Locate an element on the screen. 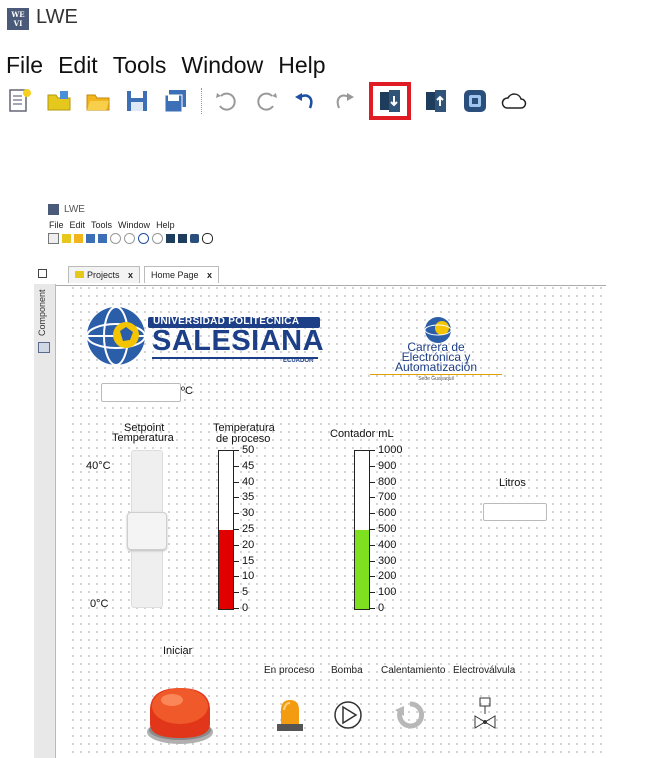 The width and height of the screenshot is (646, 758). temperature-unit: ºC is located at coordinates (187, 391).